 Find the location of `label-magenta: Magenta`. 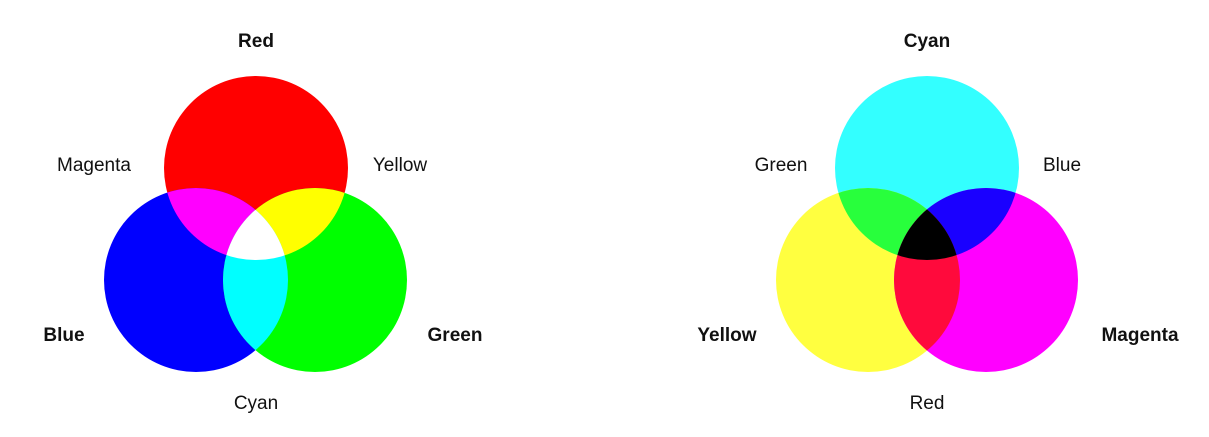

label-magenta: Magenta is located at coordinates (94, 165).